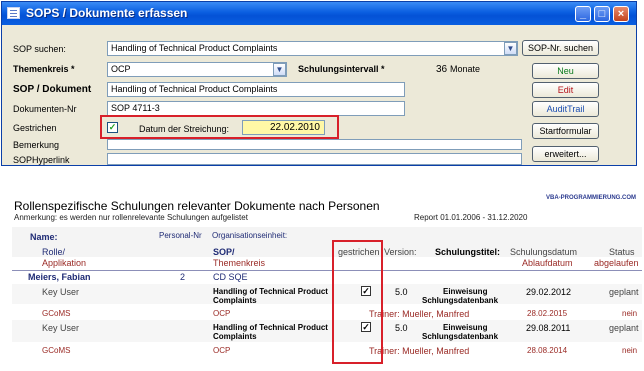 This screenshot has height=371, width=644. Describe the element at coordinates (41, 160) in the screenshot. I see `sophyperlink-label: SOPHyperlink` at that location.